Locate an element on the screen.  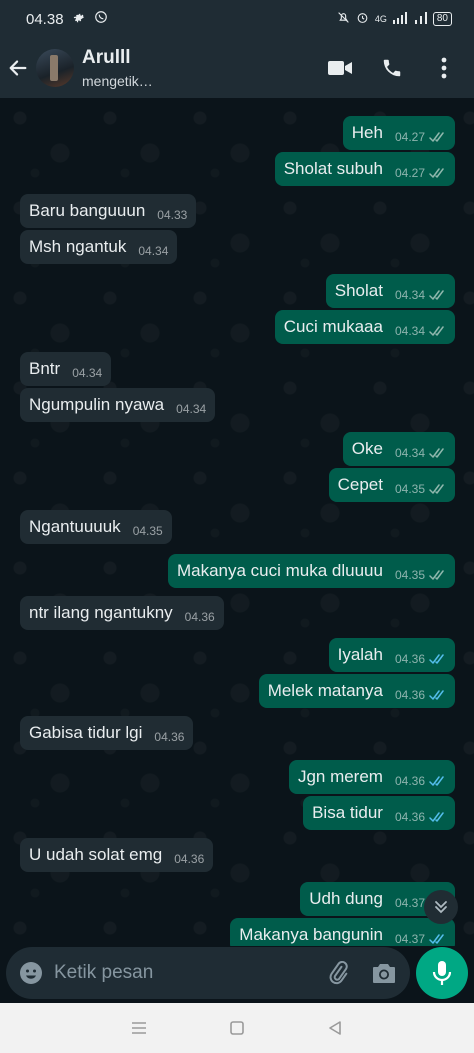
outgoing-message: Cuci mukaaa 04.34 is located at coordinates (364, 327).